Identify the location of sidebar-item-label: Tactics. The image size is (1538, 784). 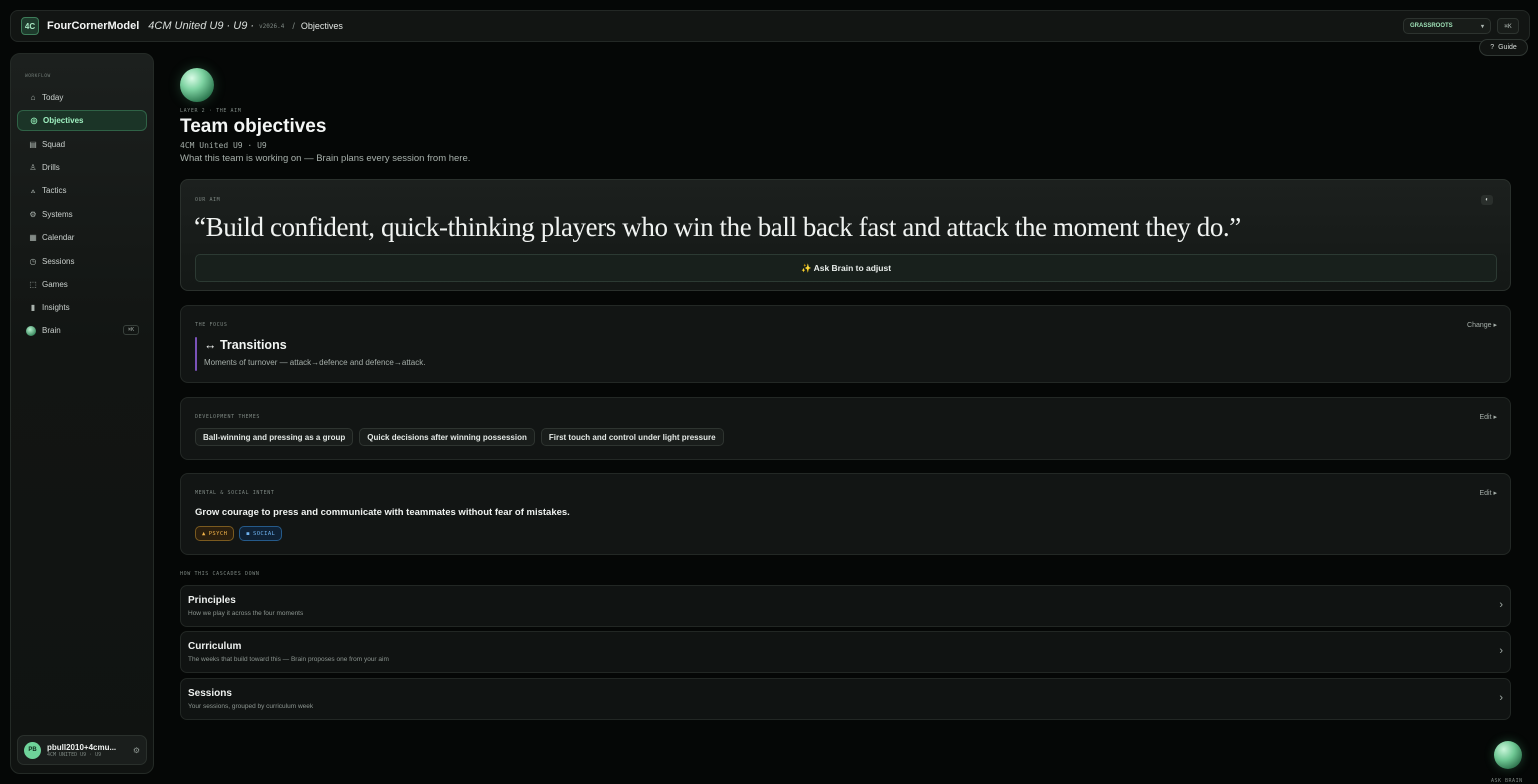
(54, 190).